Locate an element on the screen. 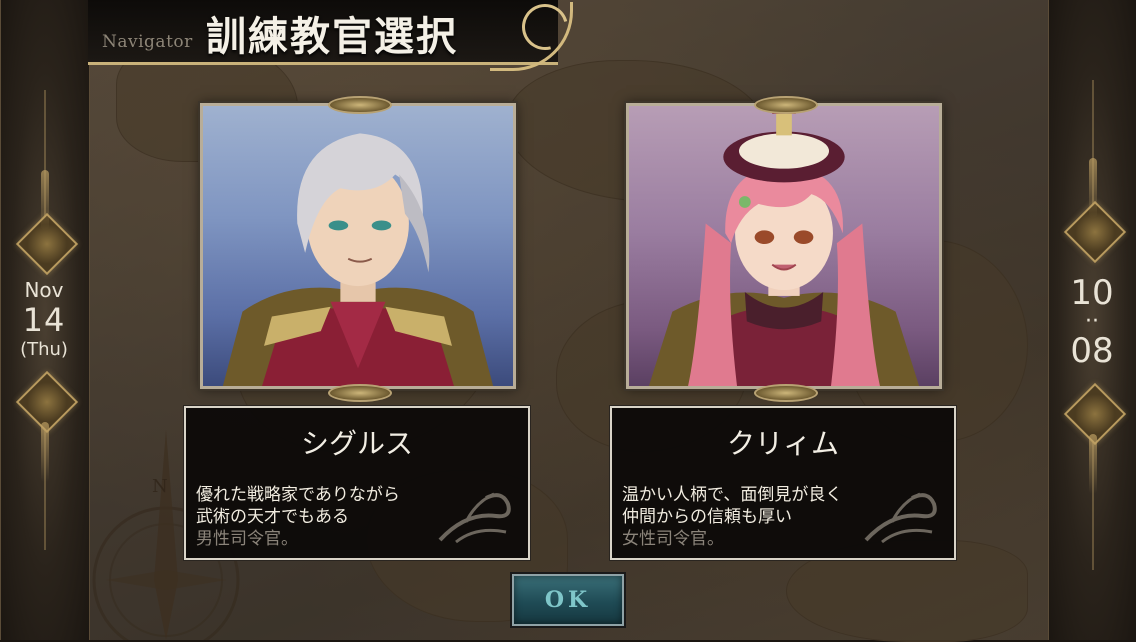 This screenshot has width=1136, height=642. clock-display: 10 ·· 08 is located at coordinates (1092, 322).